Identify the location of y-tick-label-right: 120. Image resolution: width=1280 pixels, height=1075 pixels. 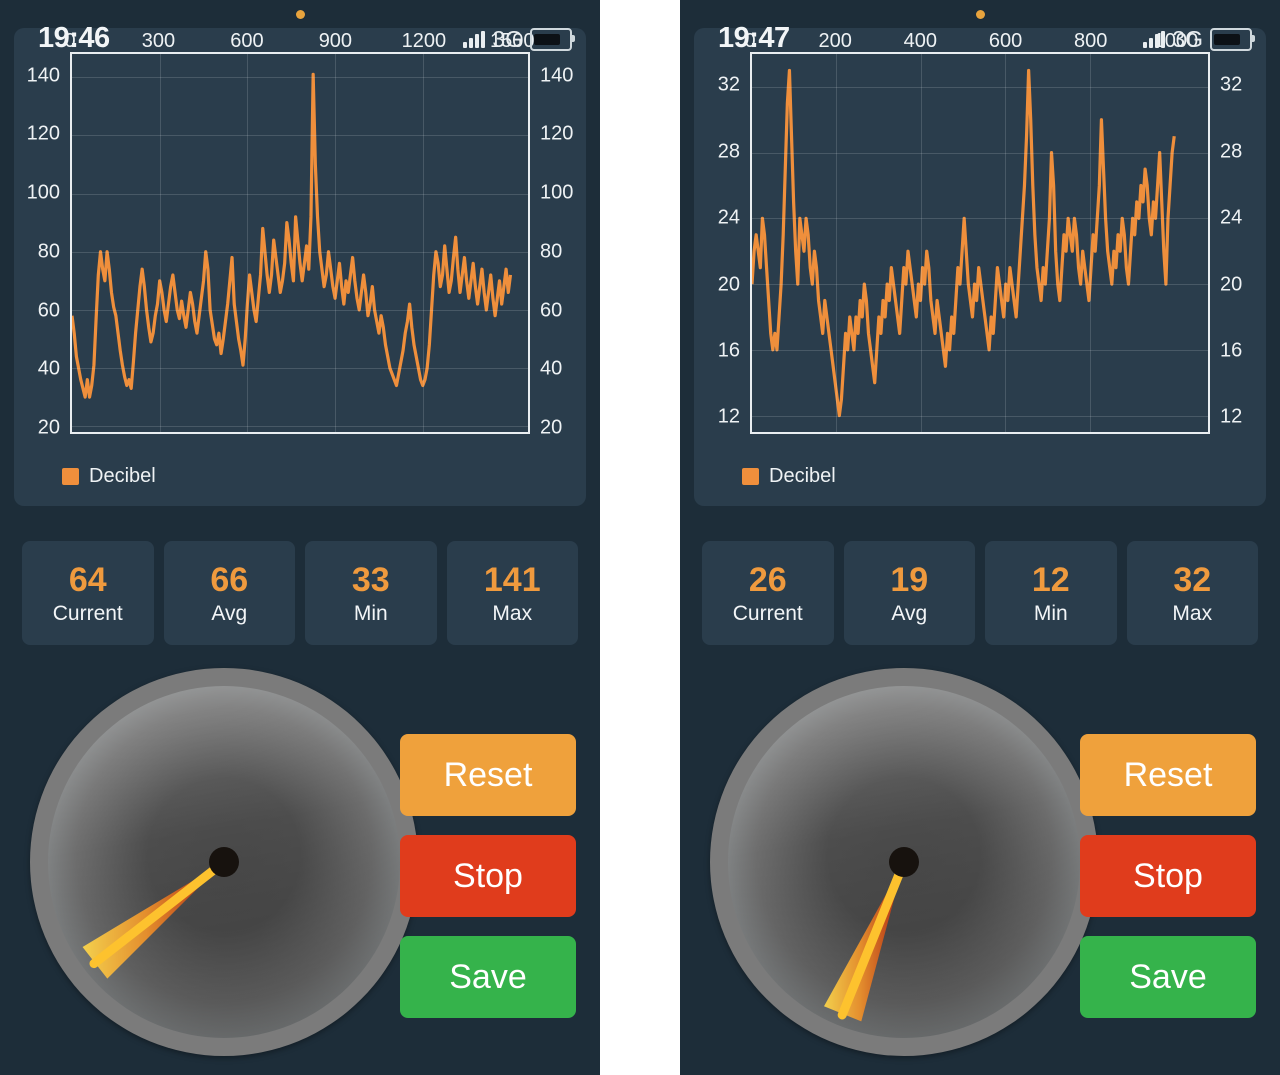
(557, 133).